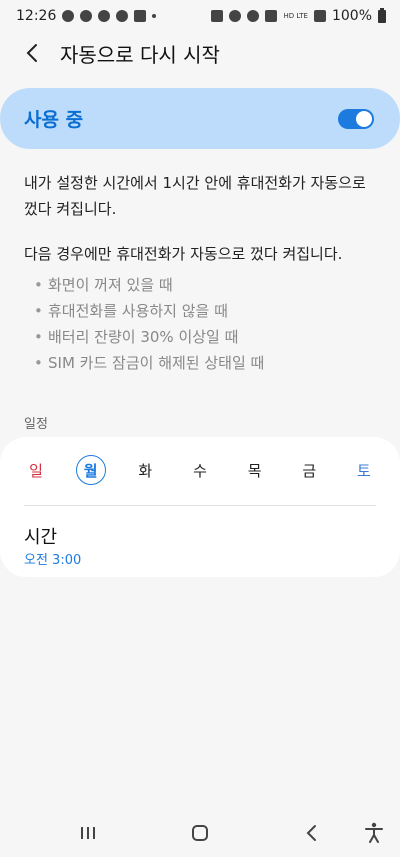  What do you see at coordinates (103, 285) in the screenshot?
I see `condition-item: • 화면이 꺼져 있을 때` at bounding box center [103, 285].